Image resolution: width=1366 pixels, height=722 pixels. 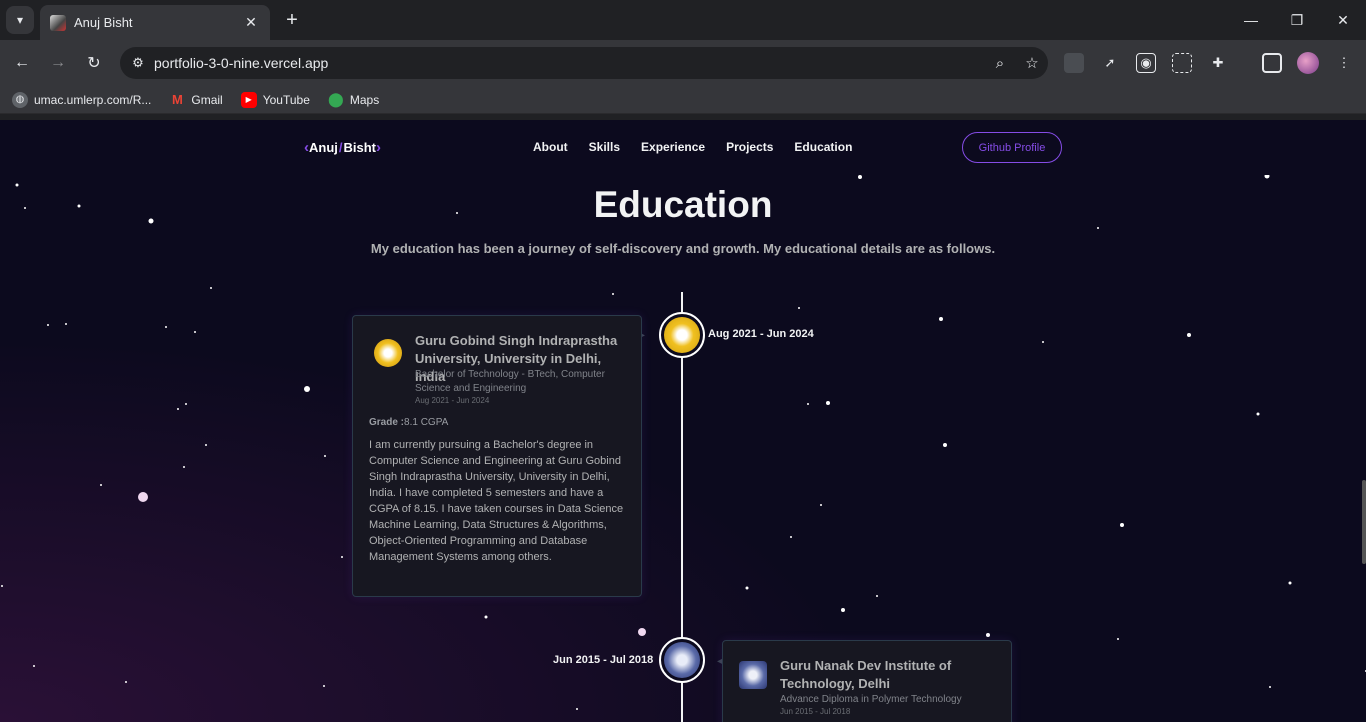 What do you see at coordinates (1343, 20) in the screenshot?
I see `close-window-icon: ✕` at bounding box center [1343, 20].